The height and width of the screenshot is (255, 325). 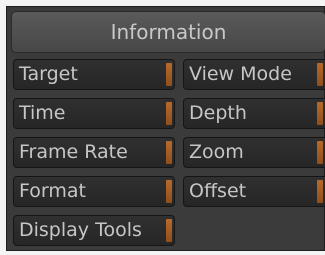 I want to click on button-label: Offset, so click(x=218, y=191).